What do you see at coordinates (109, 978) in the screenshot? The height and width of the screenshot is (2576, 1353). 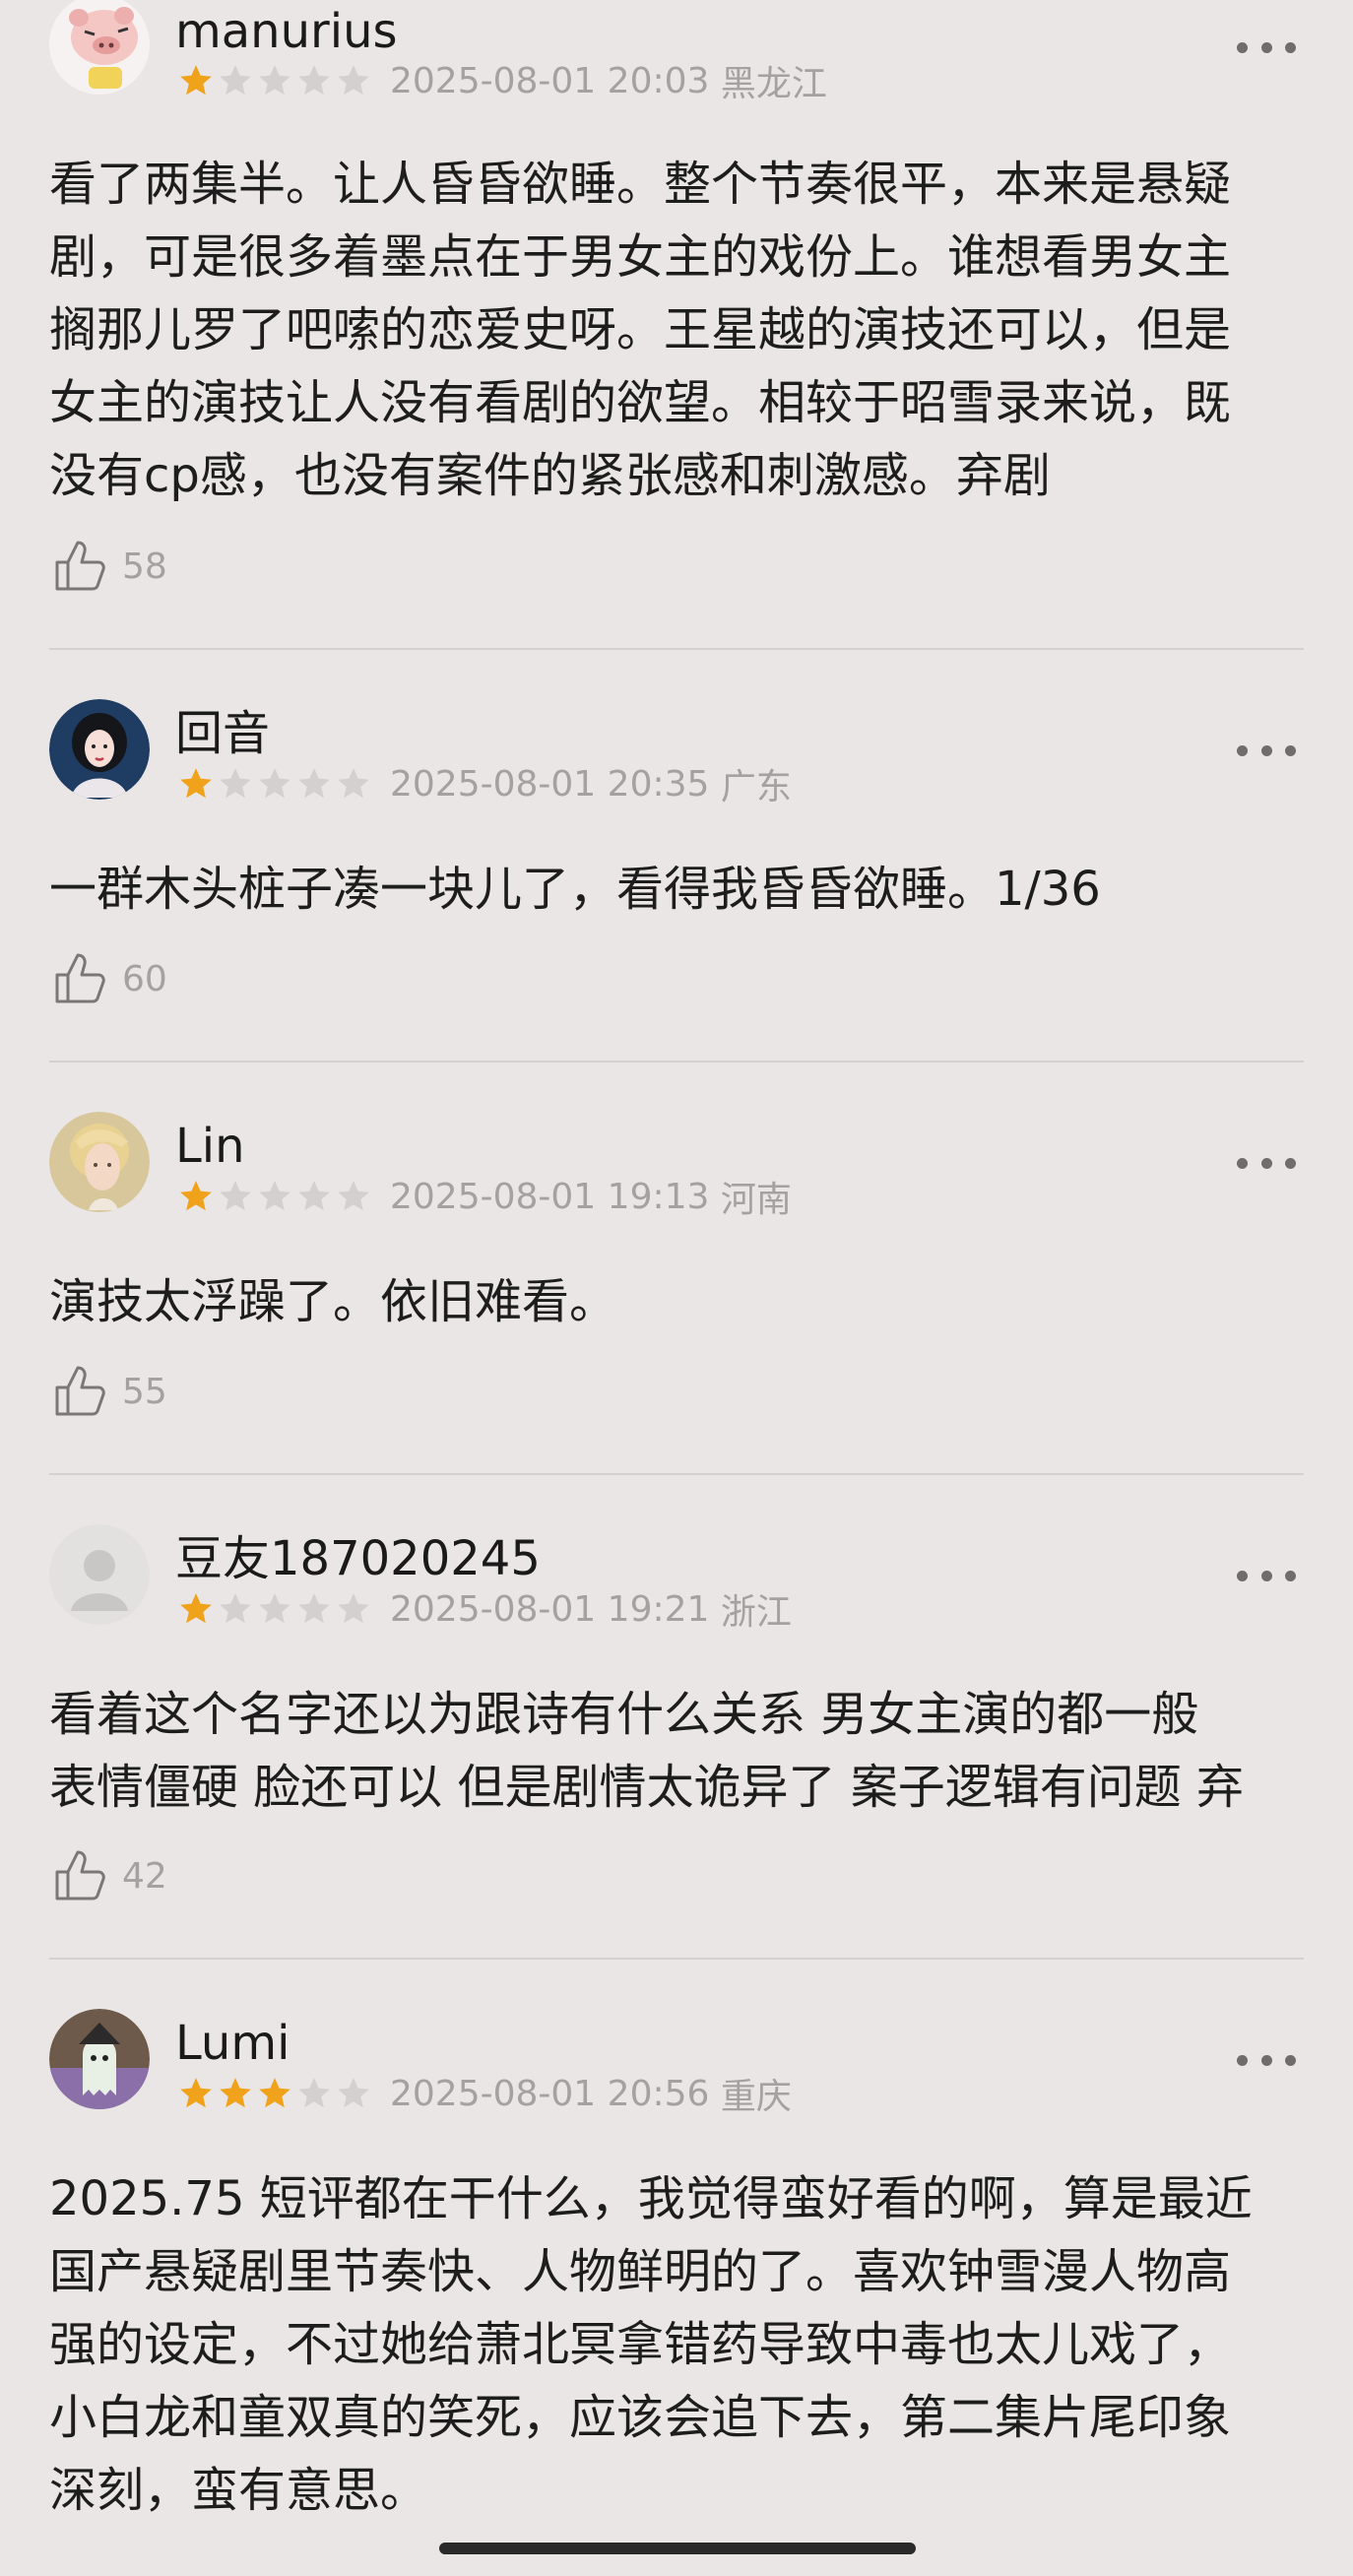 I see `like-button: 60` at bounding box center [109, 978].